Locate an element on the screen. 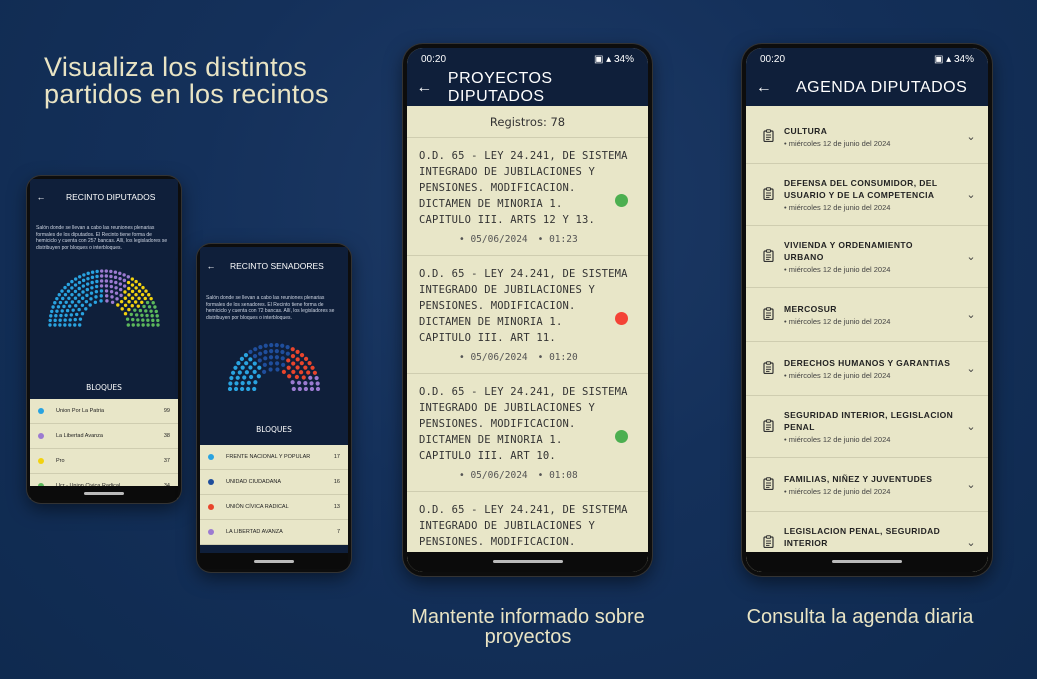 This screenshot has height=679, width=1037. bloque-row: FRENTE NACIONAL Y POPULAR 17 is located at coordinates (274, 457).